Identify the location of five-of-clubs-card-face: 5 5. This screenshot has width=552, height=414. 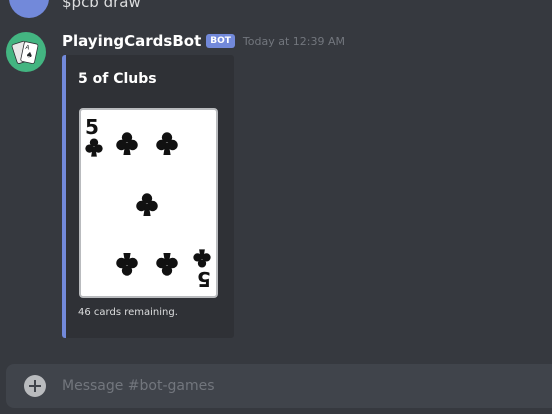
(148, 203).